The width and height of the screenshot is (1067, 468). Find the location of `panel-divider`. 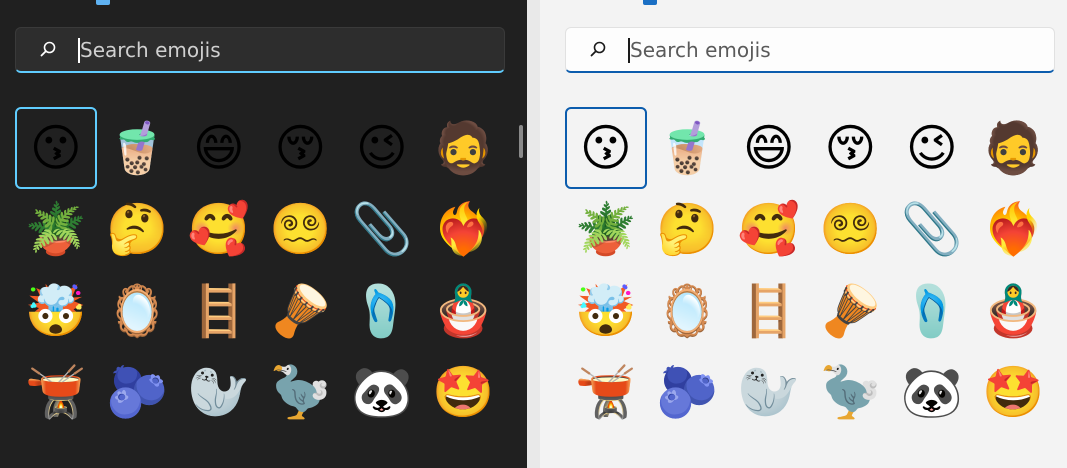

panel-divider is located at coordinates (533, 234).